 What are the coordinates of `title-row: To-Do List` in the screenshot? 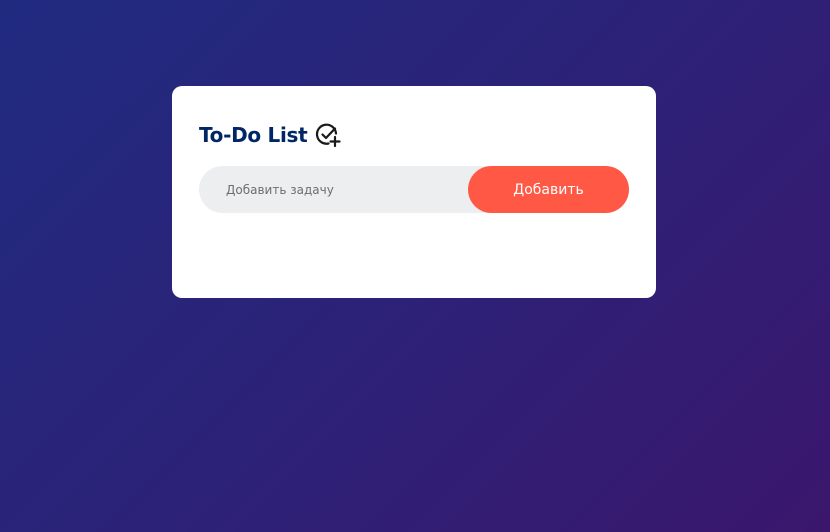 It's located at (270, 135).